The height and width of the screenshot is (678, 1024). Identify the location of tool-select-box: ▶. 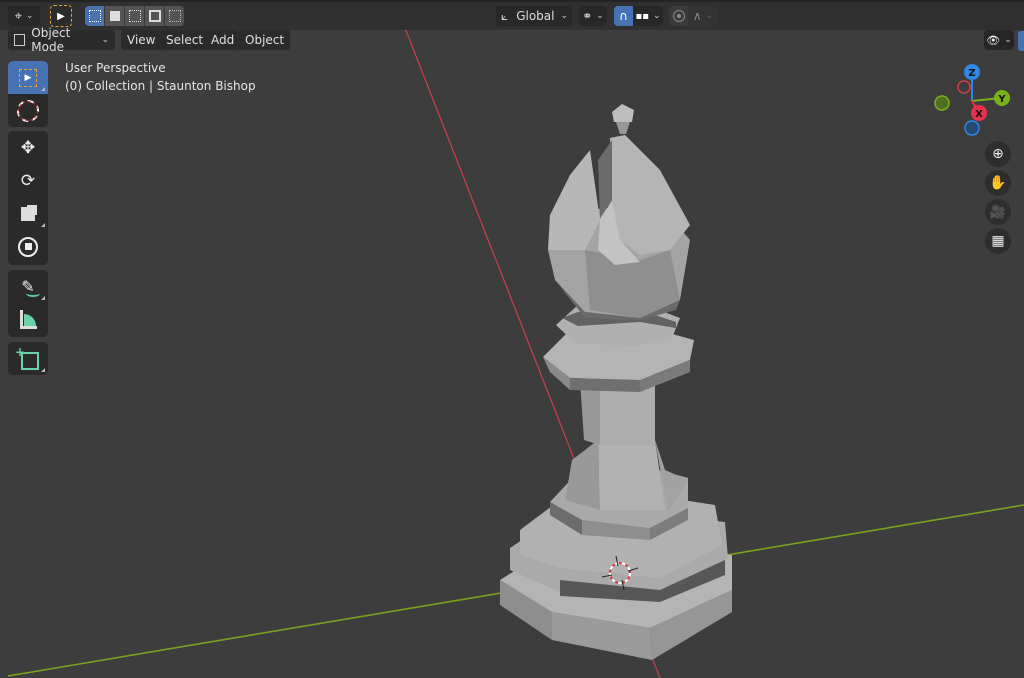
(28, 77).